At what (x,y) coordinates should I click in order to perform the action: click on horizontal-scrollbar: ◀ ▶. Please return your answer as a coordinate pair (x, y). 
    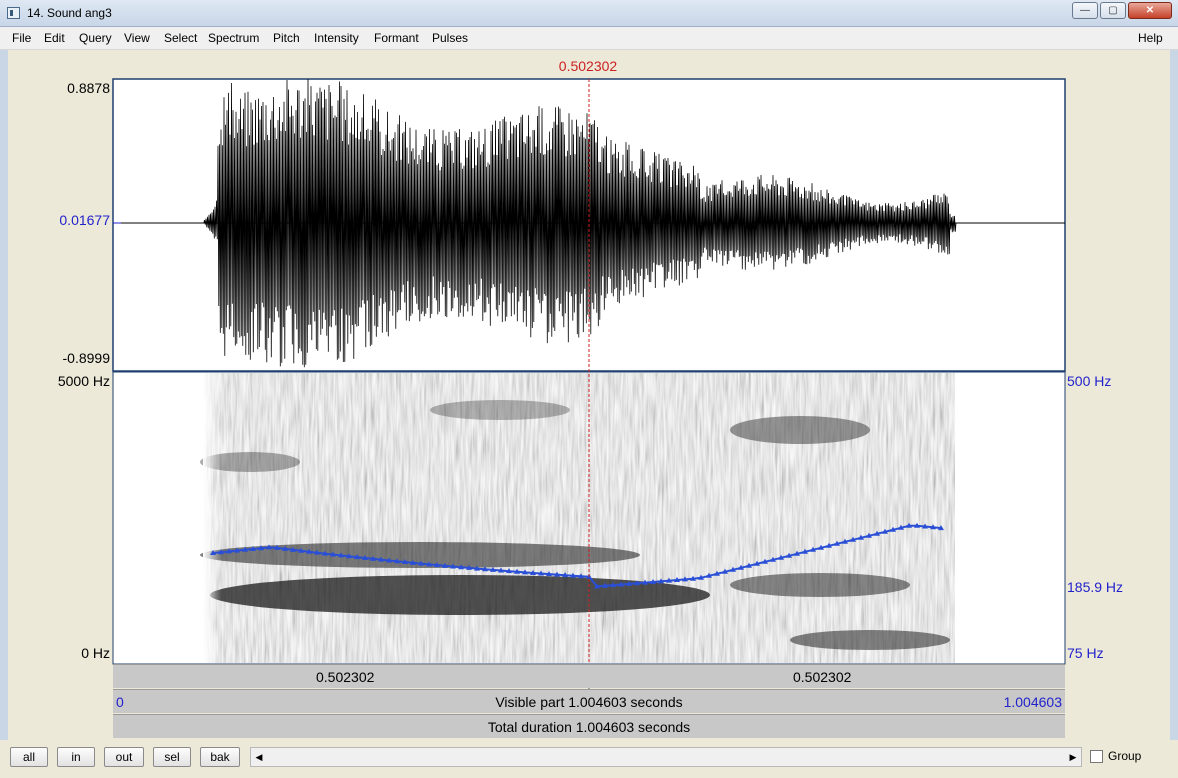
    Looking at the image, I should click on (666, 757).